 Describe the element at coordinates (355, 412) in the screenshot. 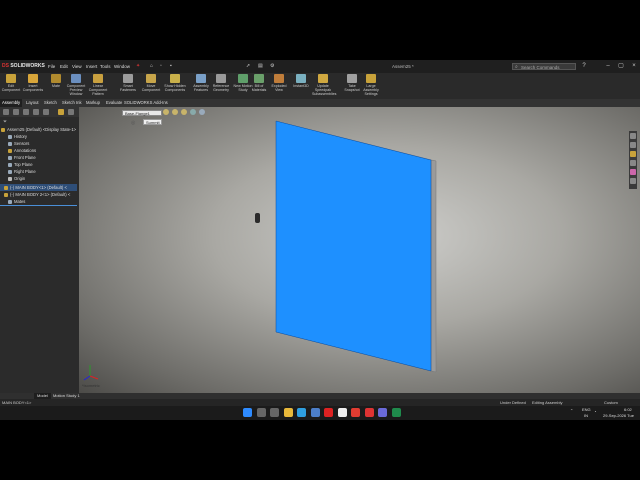

I see `gmail-icon` at that location.